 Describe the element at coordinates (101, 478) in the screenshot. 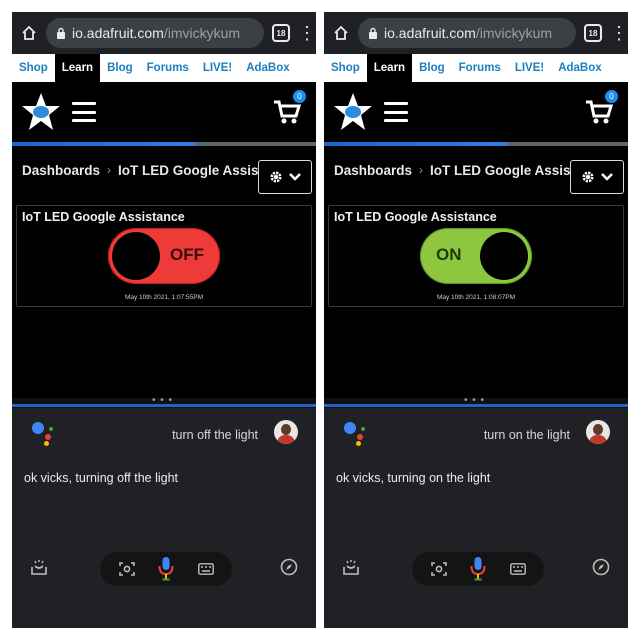

I see `assistant-reply: ok vicks, turning off the light` at that location.